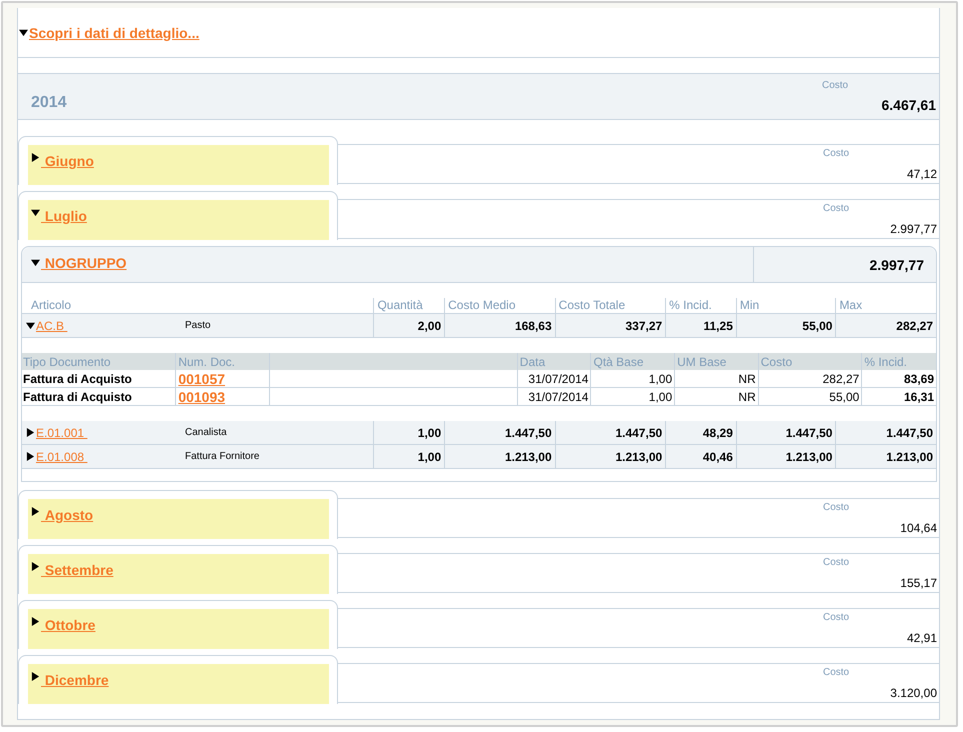  Describe the element at coordinates (918, 528) in the screenshot. I see `month-cost: 104,64` at that location.